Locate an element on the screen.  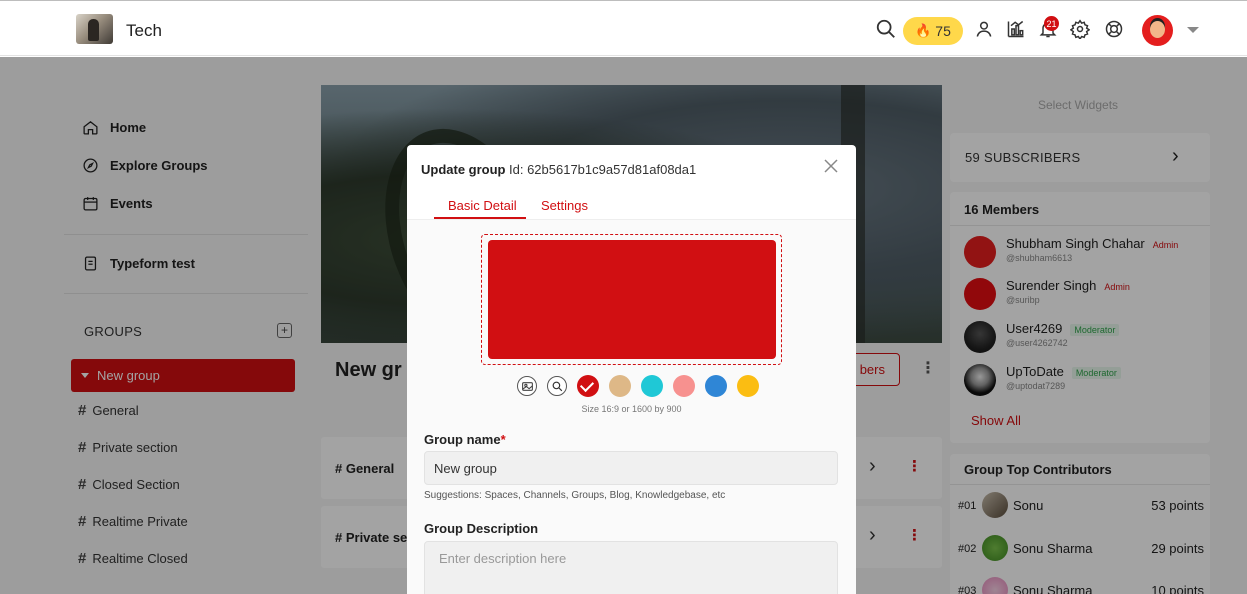
modal-title: Update group is located at coordinates (463, 169).